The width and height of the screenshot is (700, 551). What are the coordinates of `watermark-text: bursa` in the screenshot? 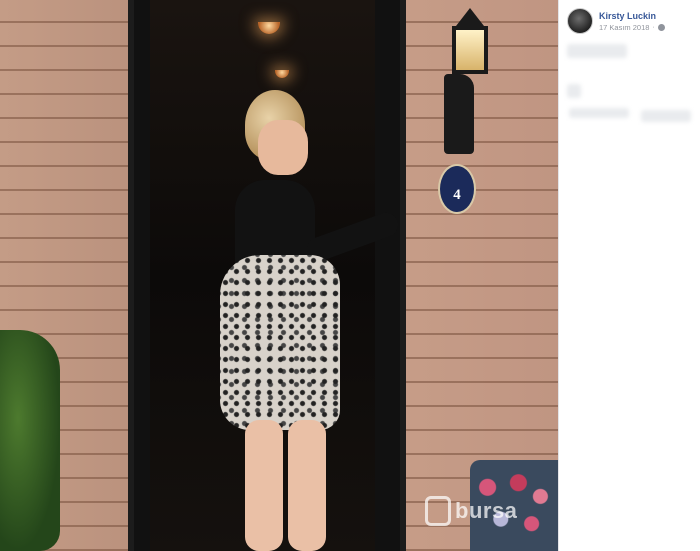 It's located at (486, 510).